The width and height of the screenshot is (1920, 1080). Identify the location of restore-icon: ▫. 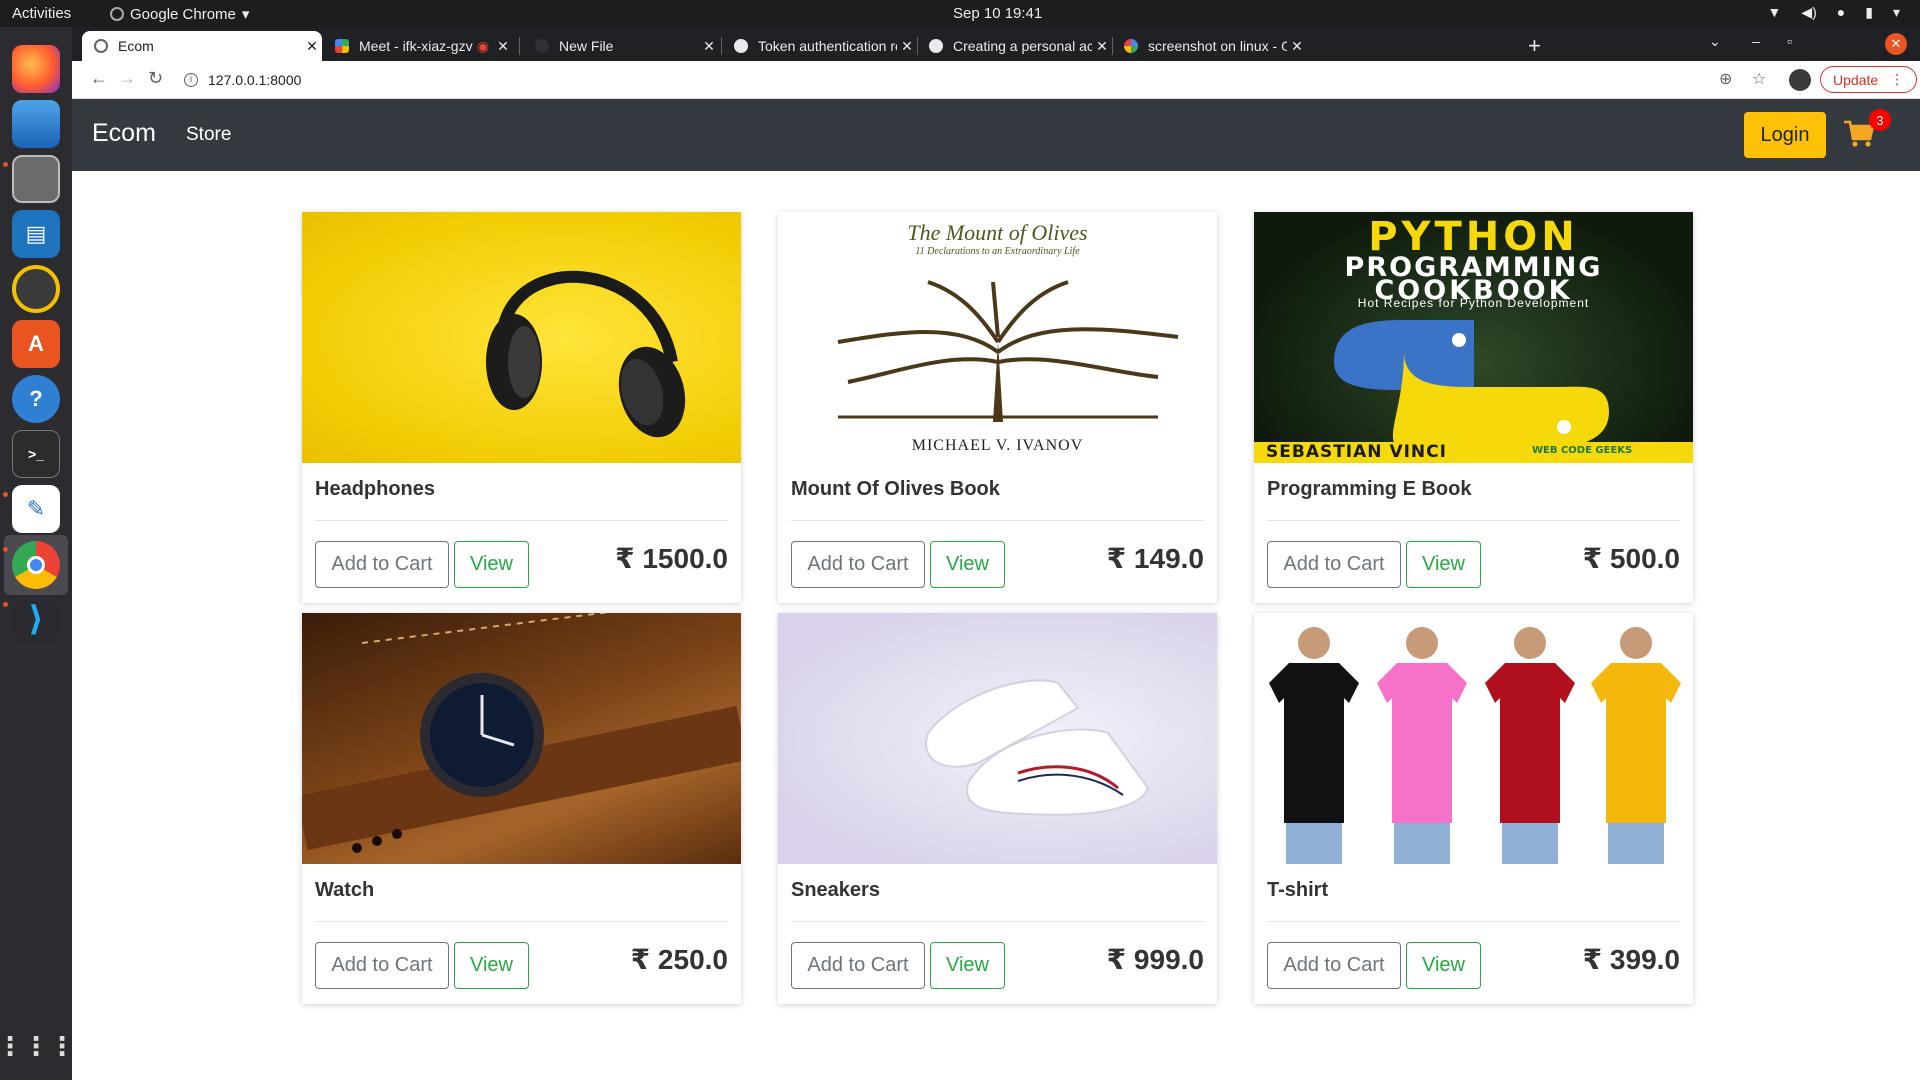
(1789, 41).